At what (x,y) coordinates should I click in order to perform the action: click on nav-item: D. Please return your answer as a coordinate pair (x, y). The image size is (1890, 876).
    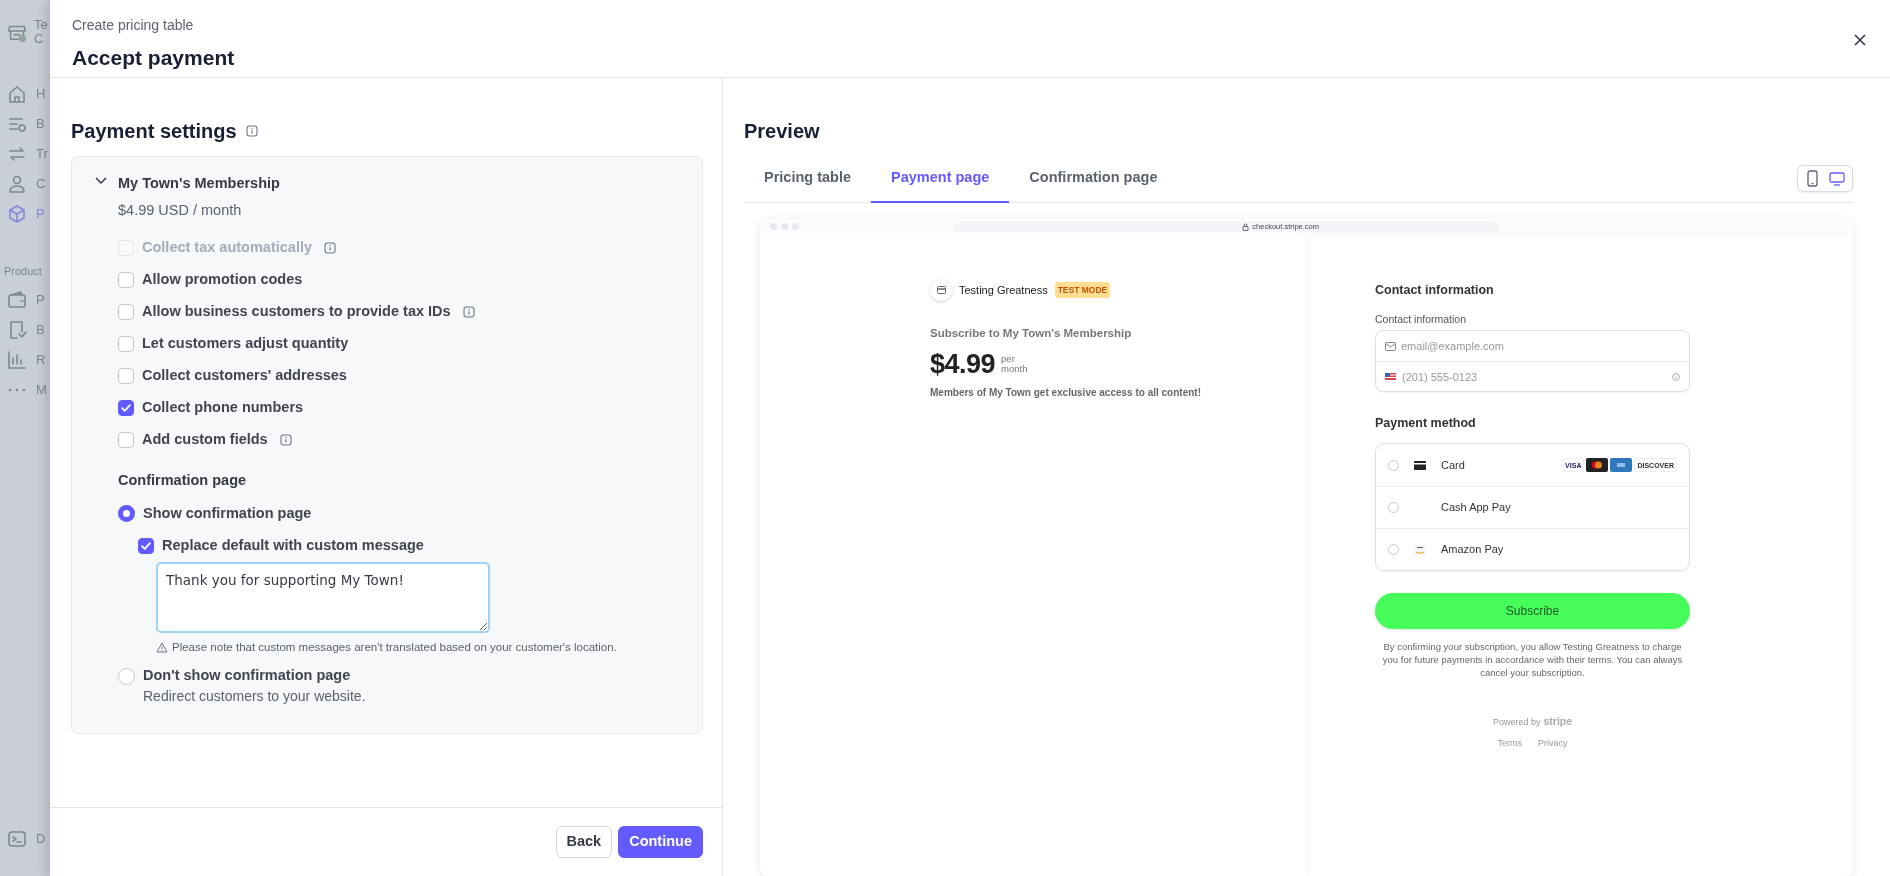
    Looking at the image, I should click on (28, 839).